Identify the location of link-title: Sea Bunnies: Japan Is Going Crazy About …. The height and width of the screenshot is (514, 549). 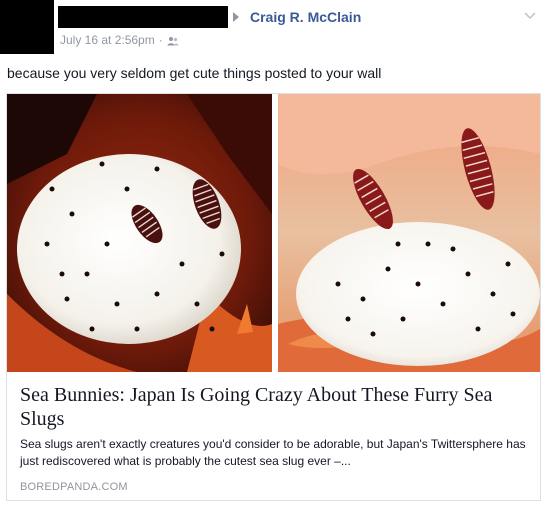
(275, 407).